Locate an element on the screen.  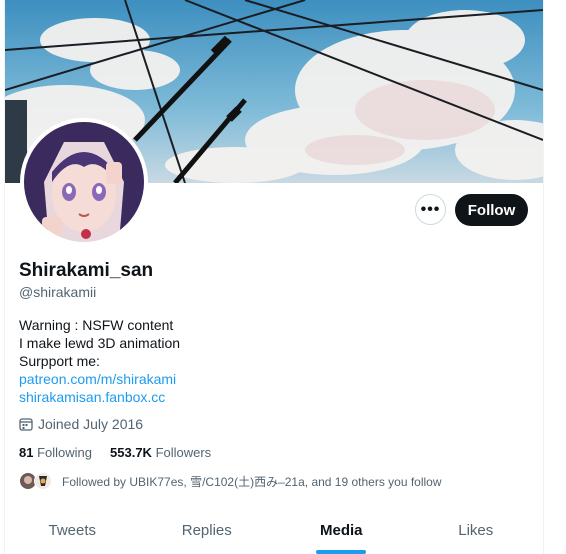
bio-line: I make lewd 3D animation is located at coordinates (100, 343).